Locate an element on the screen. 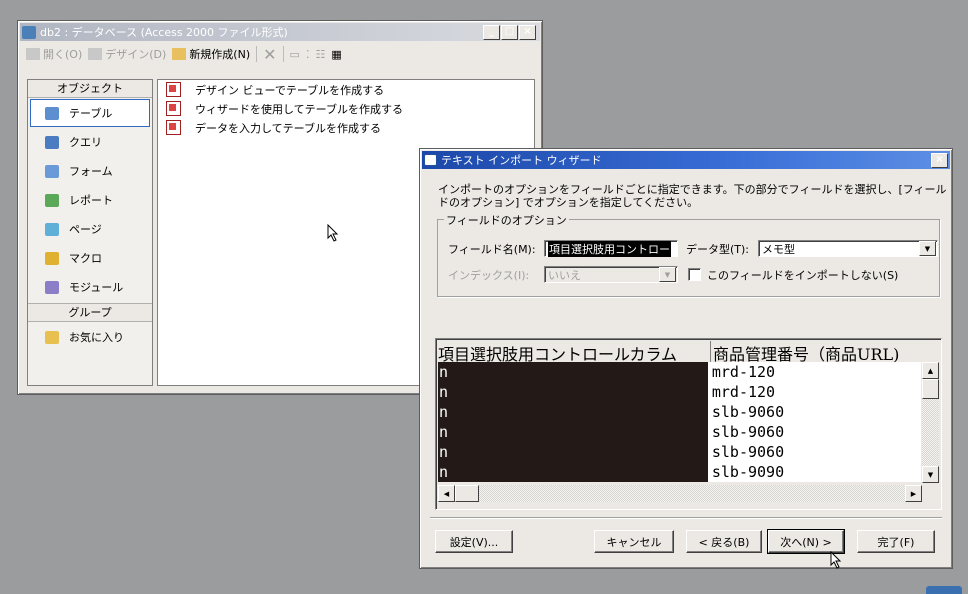 The height and width of the screenshot is (594, 968). column-header: 商品管理番号（商品URL) is located at coordinates (822, 352).